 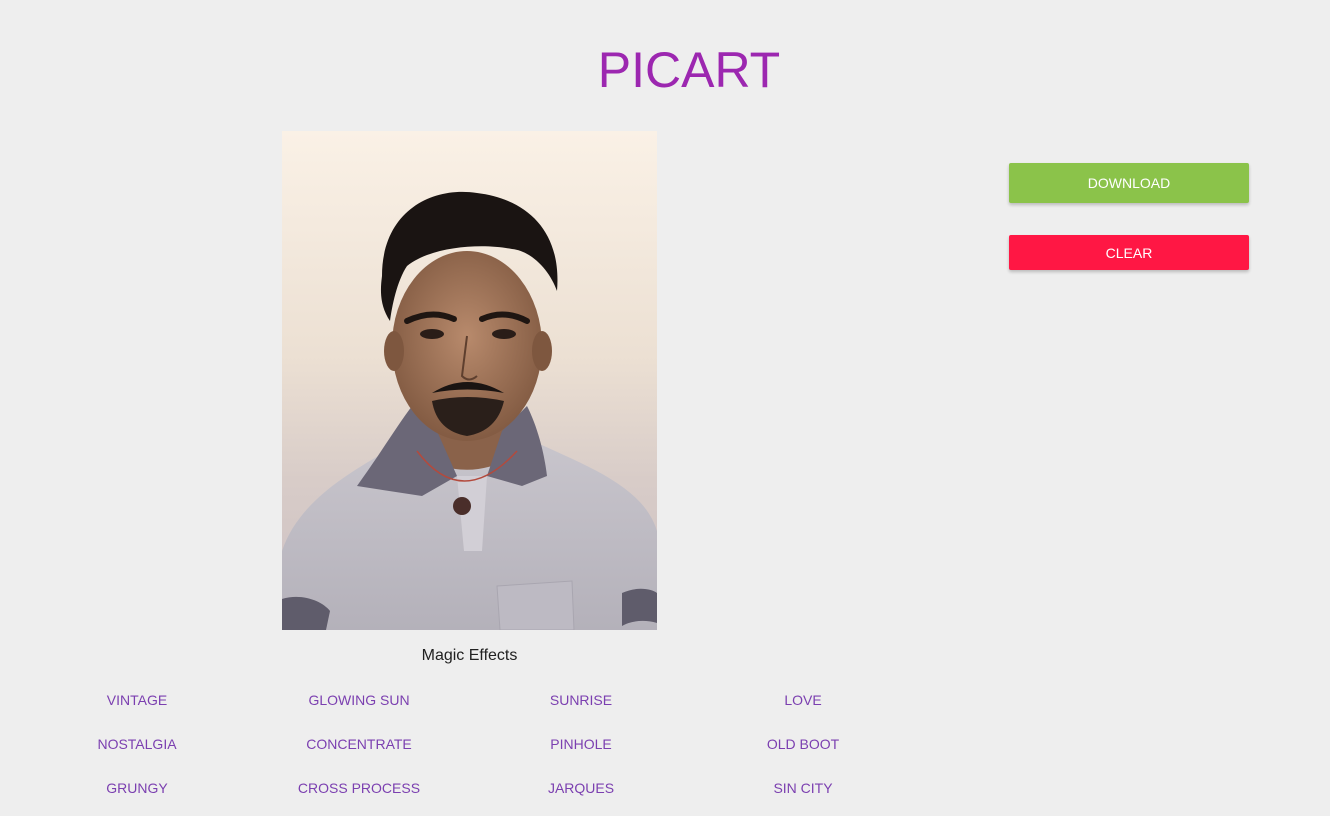 I want to click on effect-pinhole-button: PINHOLE, so click(x=581, y=744).